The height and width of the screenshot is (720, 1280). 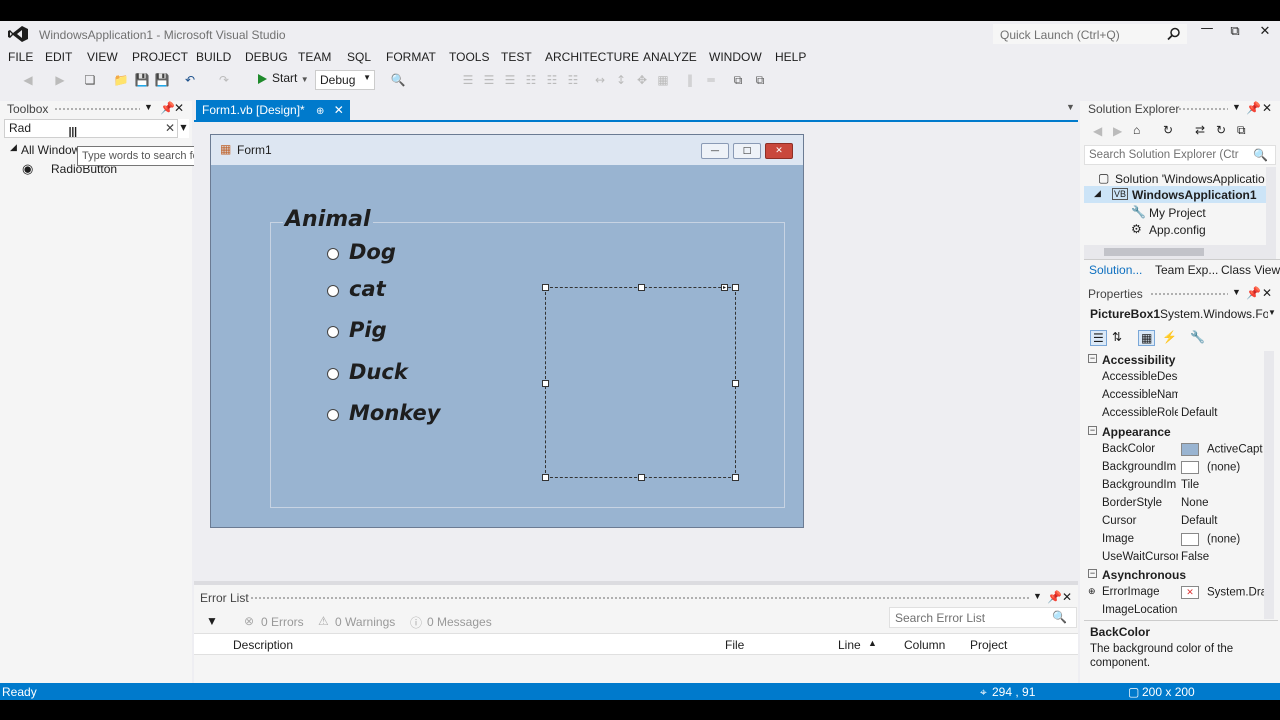 I want to click on pending-changes-icon: ⇄, so click(x=1200, y=130).